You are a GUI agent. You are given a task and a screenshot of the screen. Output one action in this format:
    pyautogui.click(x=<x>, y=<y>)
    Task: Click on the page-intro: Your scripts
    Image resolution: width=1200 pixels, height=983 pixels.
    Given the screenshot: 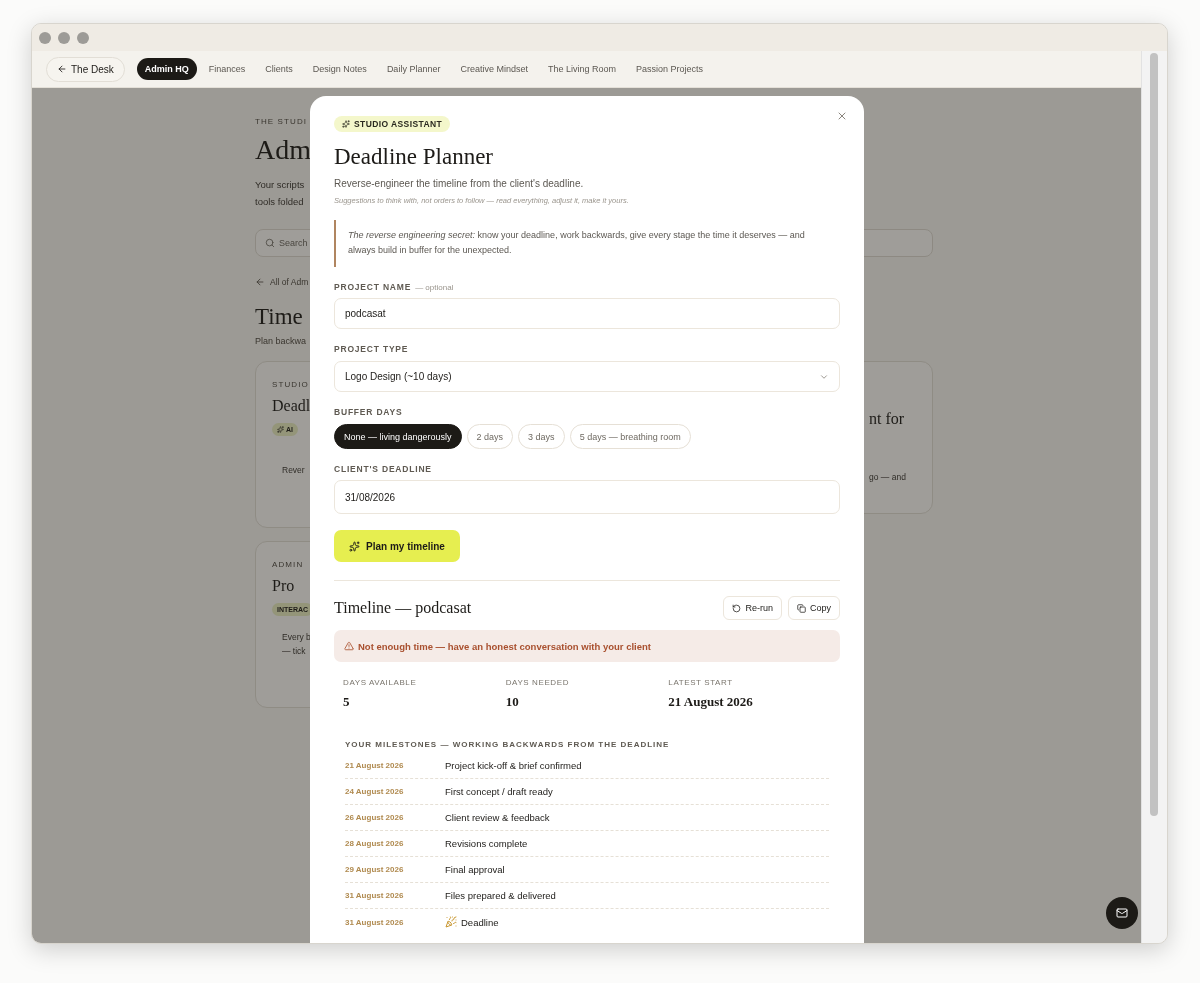 What is the action you would take?
    pyautogui.click(x=280, y=185)
    